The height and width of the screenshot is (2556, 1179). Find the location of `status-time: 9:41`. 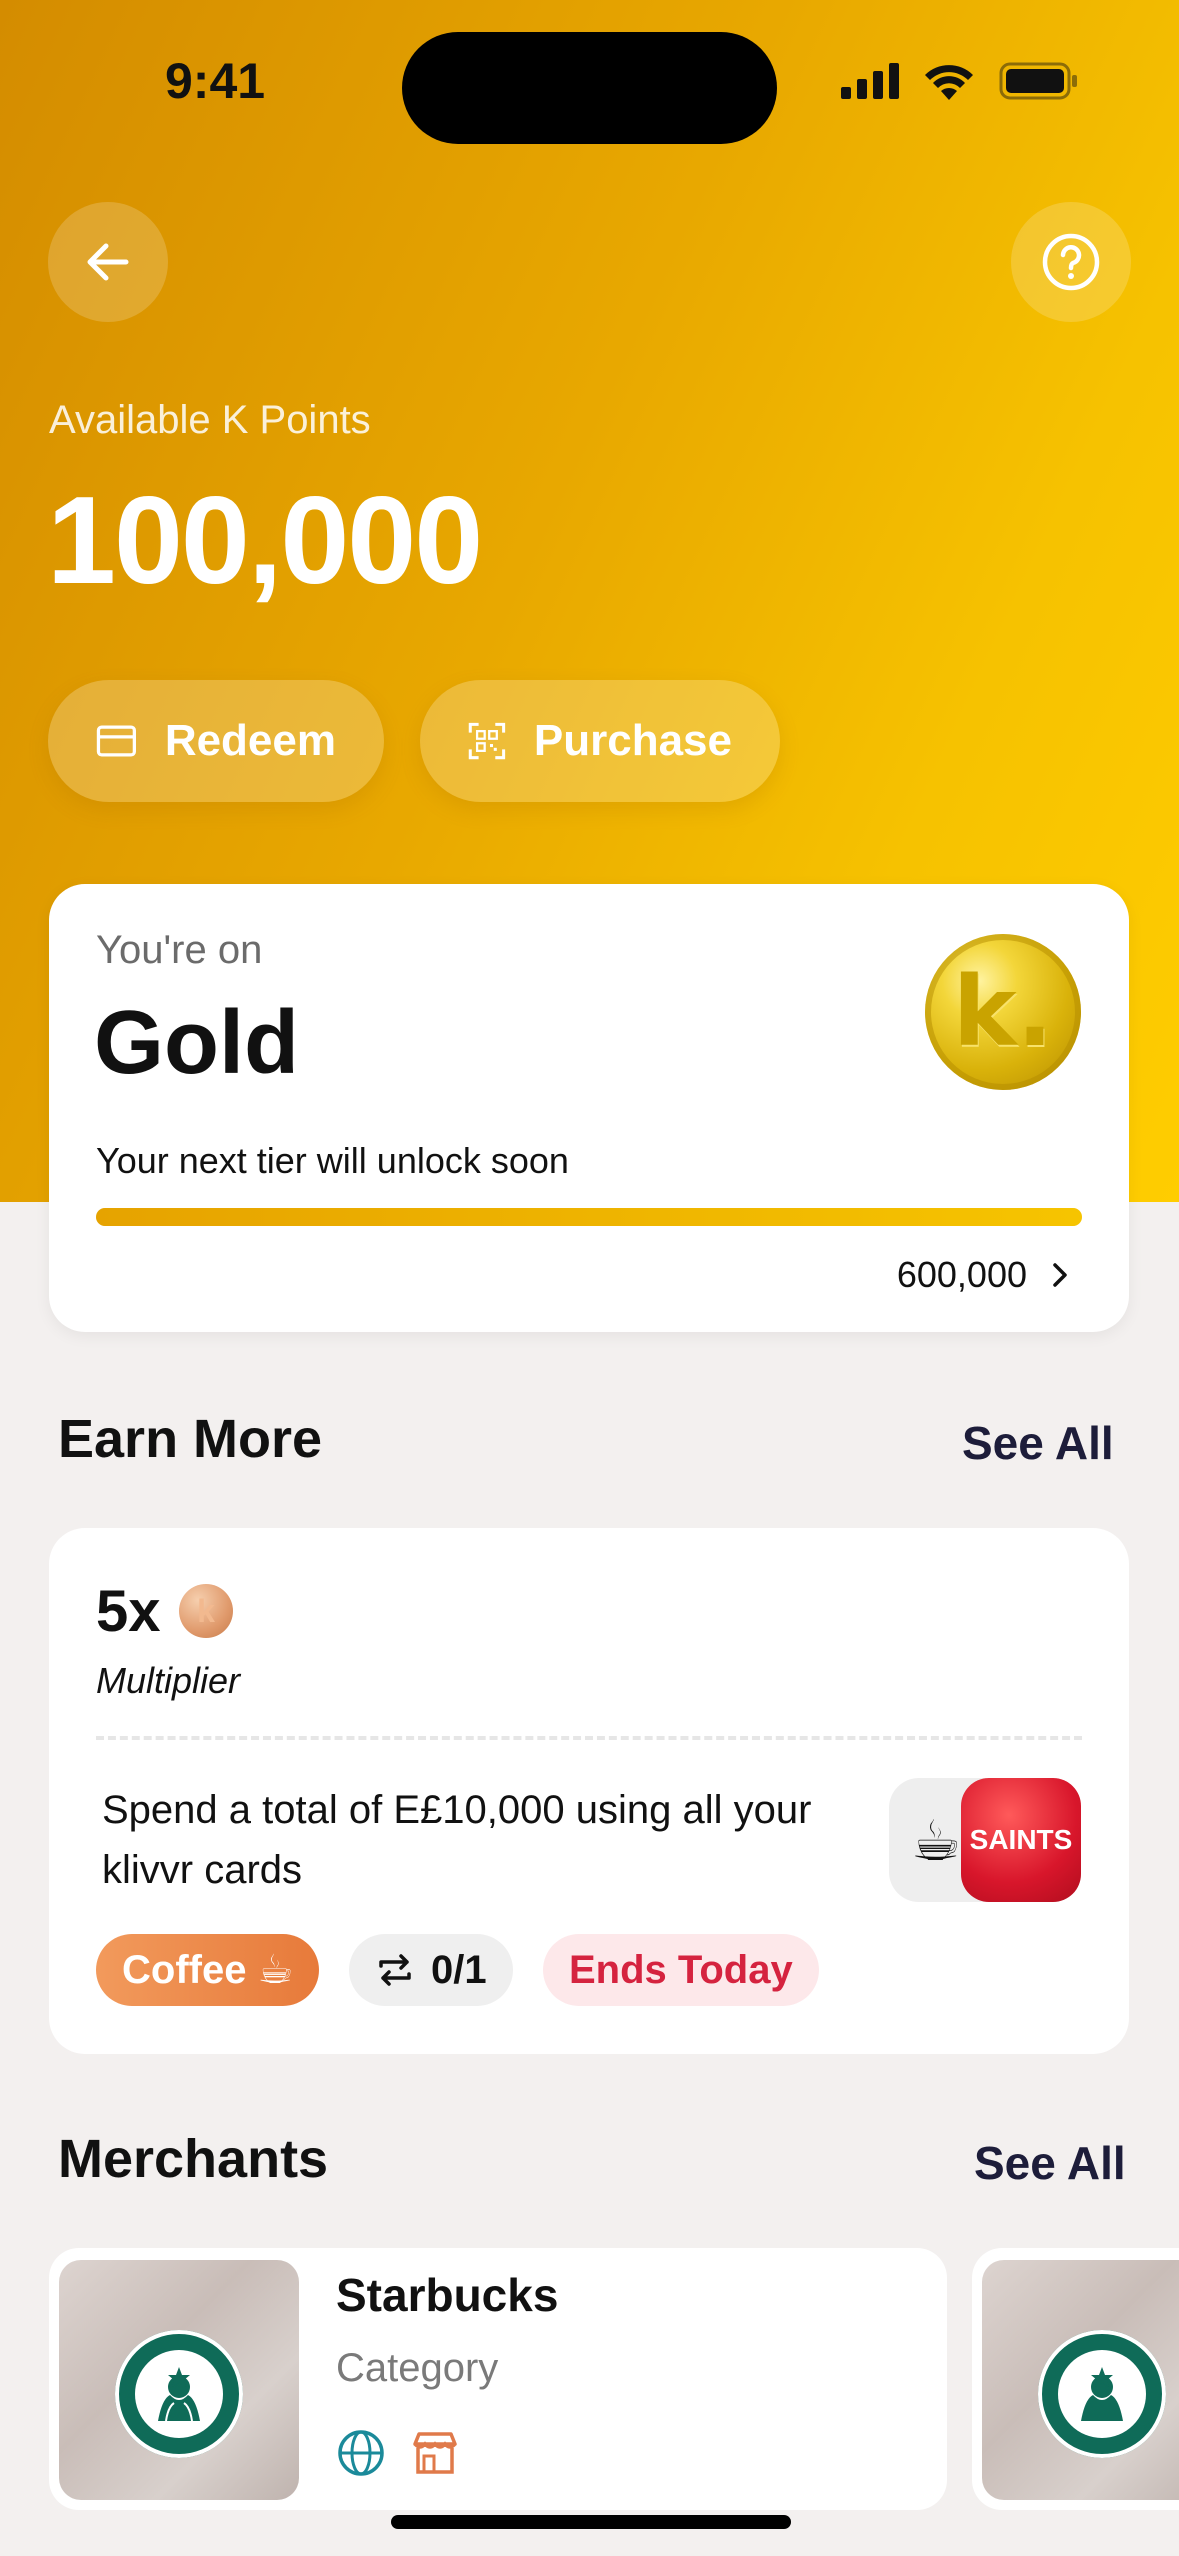

status-time: 9:41 is located at coordinates (215, 81).